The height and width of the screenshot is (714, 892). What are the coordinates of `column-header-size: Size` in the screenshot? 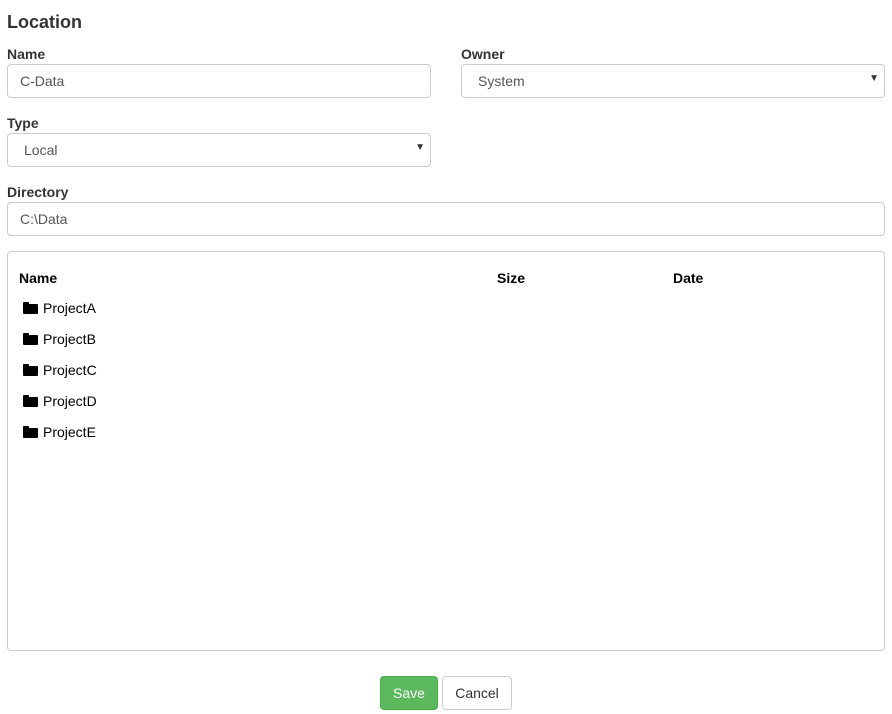 It's located at (511, 278).